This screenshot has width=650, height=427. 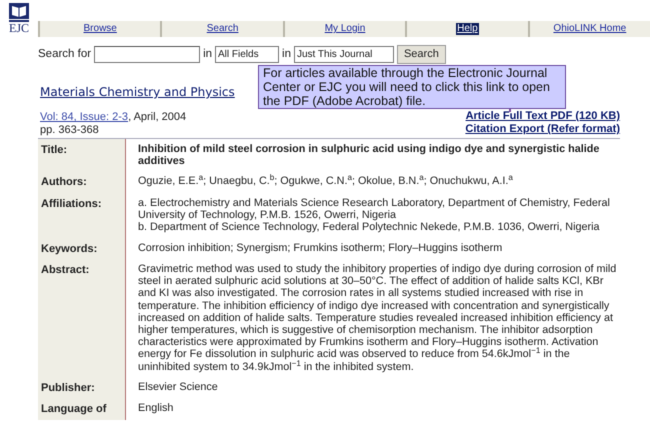 What do you see at coordinates (70, 130) in the screenshot?
I see `pages-text: pp. 363-368` at bounding box center [70, 130].